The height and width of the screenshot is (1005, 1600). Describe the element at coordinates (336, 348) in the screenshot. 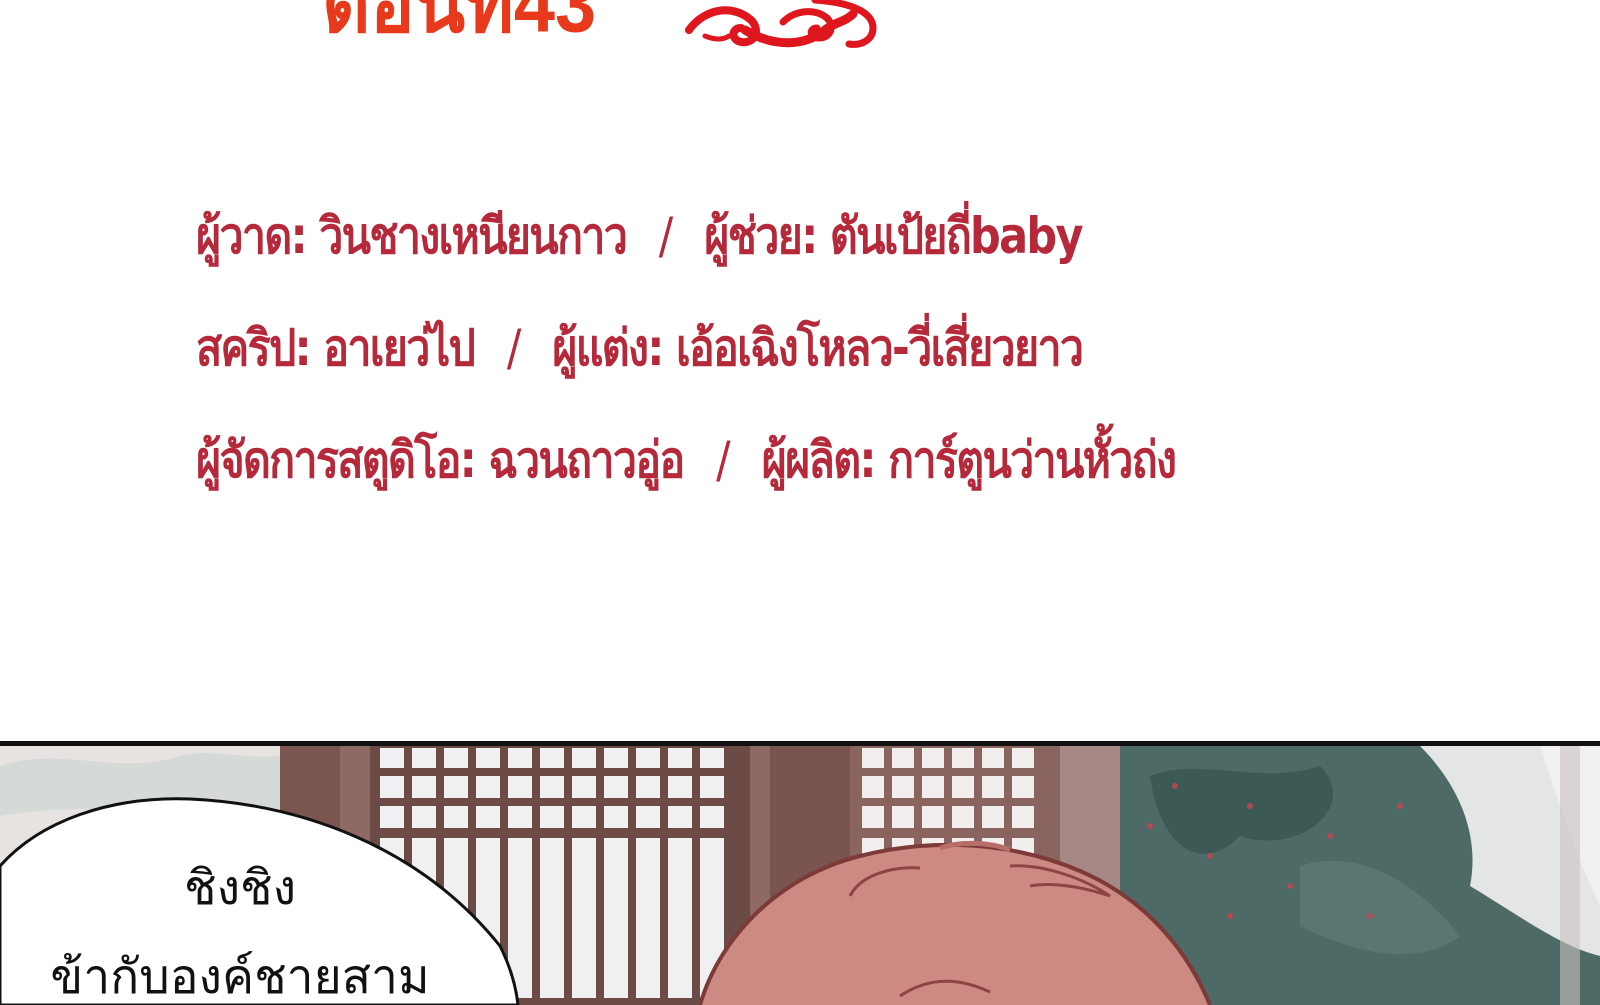

I see `credit-left: สคริป: อาเยว่ไป` at that location.